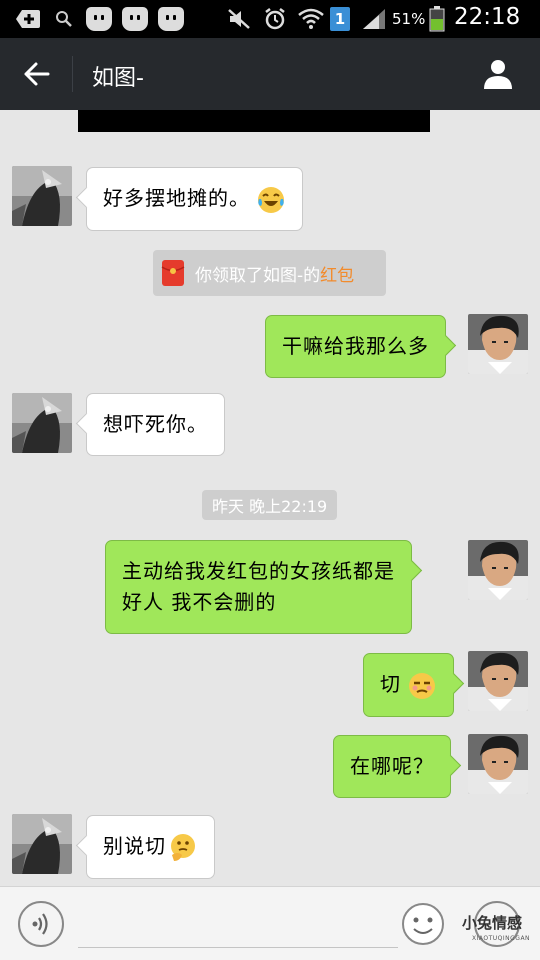  I want to click on voice-button, so click(41, 924).